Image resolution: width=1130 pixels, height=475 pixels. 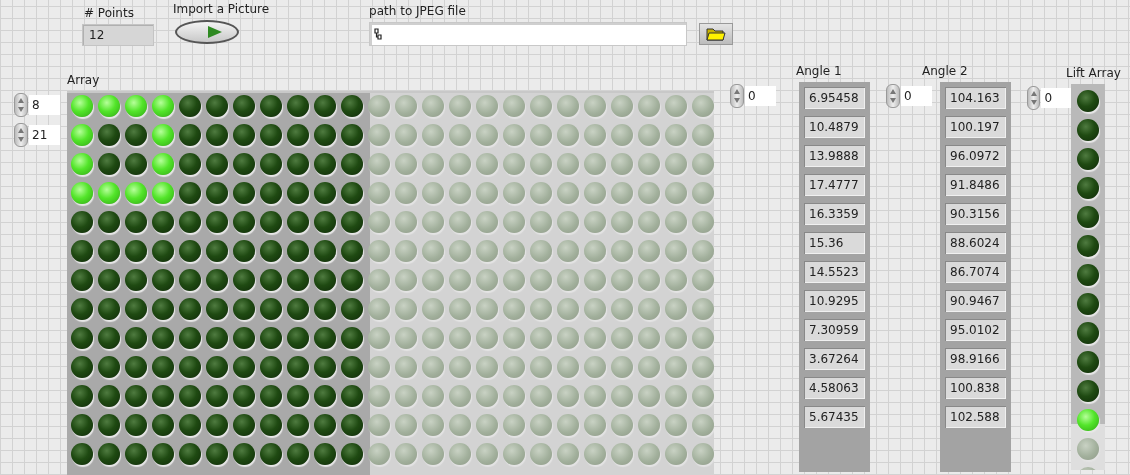 I want to click on browse-button, so click(x=716, y=34).